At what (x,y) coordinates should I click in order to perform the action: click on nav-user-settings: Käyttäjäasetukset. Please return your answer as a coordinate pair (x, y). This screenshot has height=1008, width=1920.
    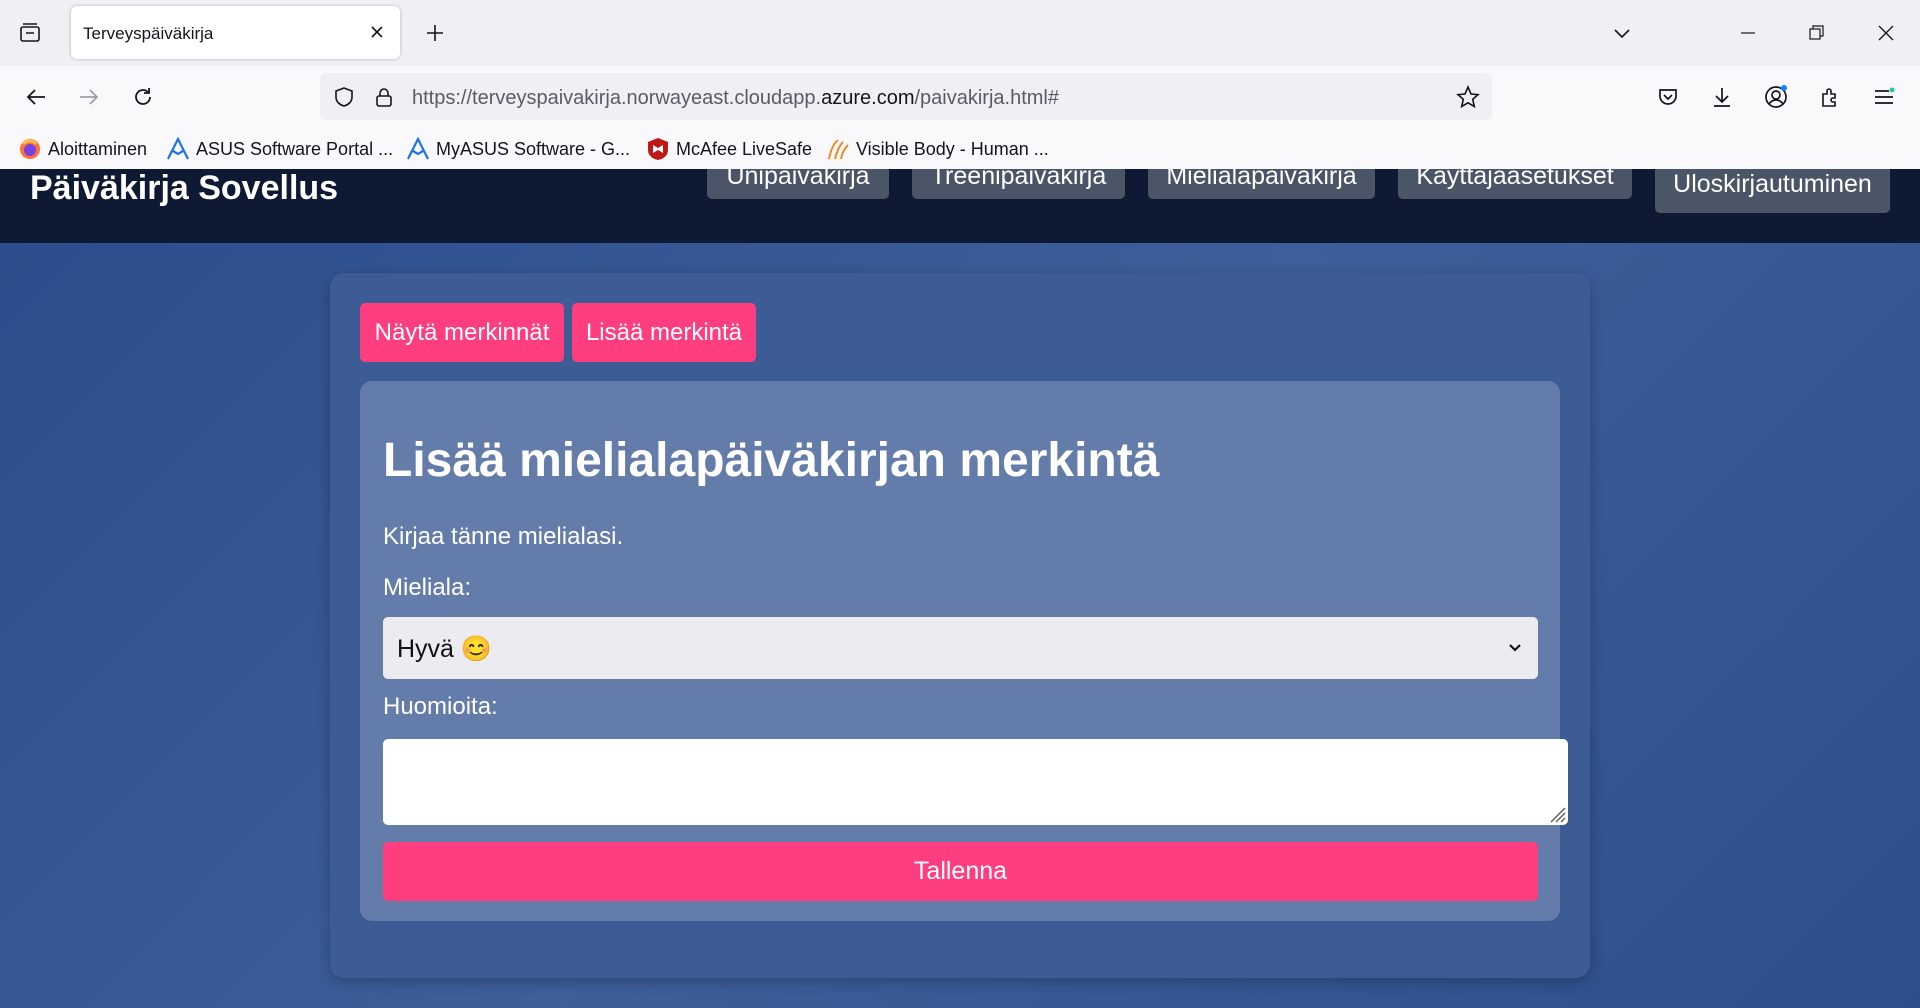
    Looking at the image, I should click on (1515, 184).